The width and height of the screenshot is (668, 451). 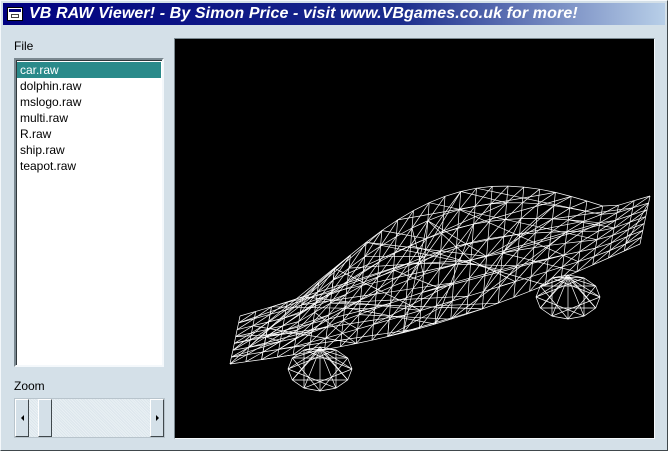 I want to click on file-label: File, so click(x=24, y=46).